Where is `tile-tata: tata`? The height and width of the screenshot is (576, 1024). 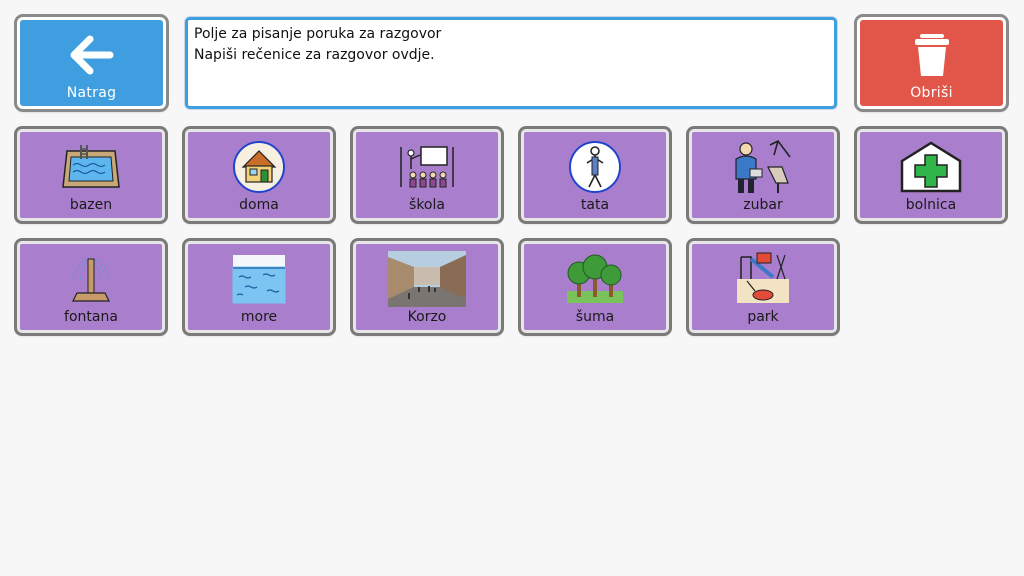
tile-tata: tata is located at coordinates (595, 175).